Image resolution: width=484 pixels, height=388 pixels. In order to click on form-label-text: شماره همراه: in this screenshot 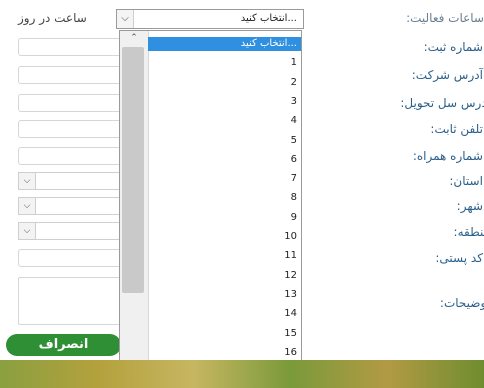, I will do `click(447, 156)`.